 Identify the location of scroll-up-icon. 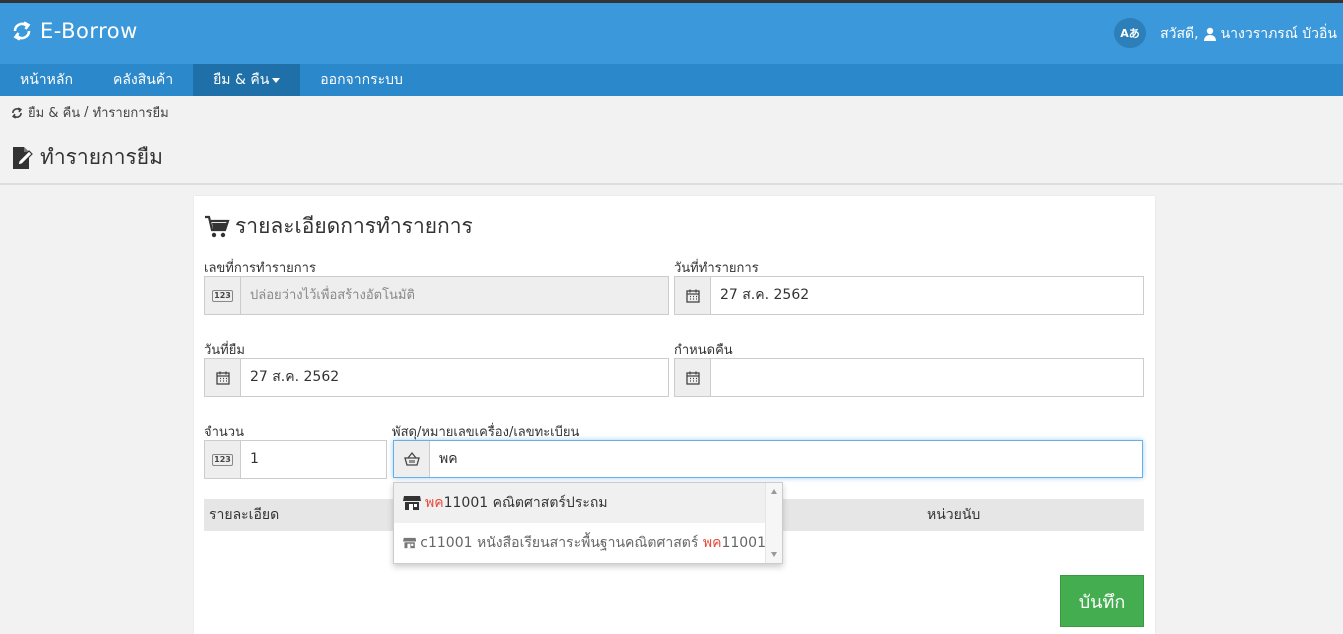
(774, 491).